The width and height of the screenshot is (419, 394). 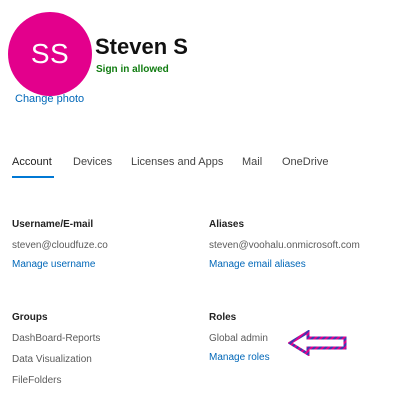 What do you see at coordinates (227, 224) in the screenshot?
I see `aliases-label: Aliases` at bounding box center [227, 224].